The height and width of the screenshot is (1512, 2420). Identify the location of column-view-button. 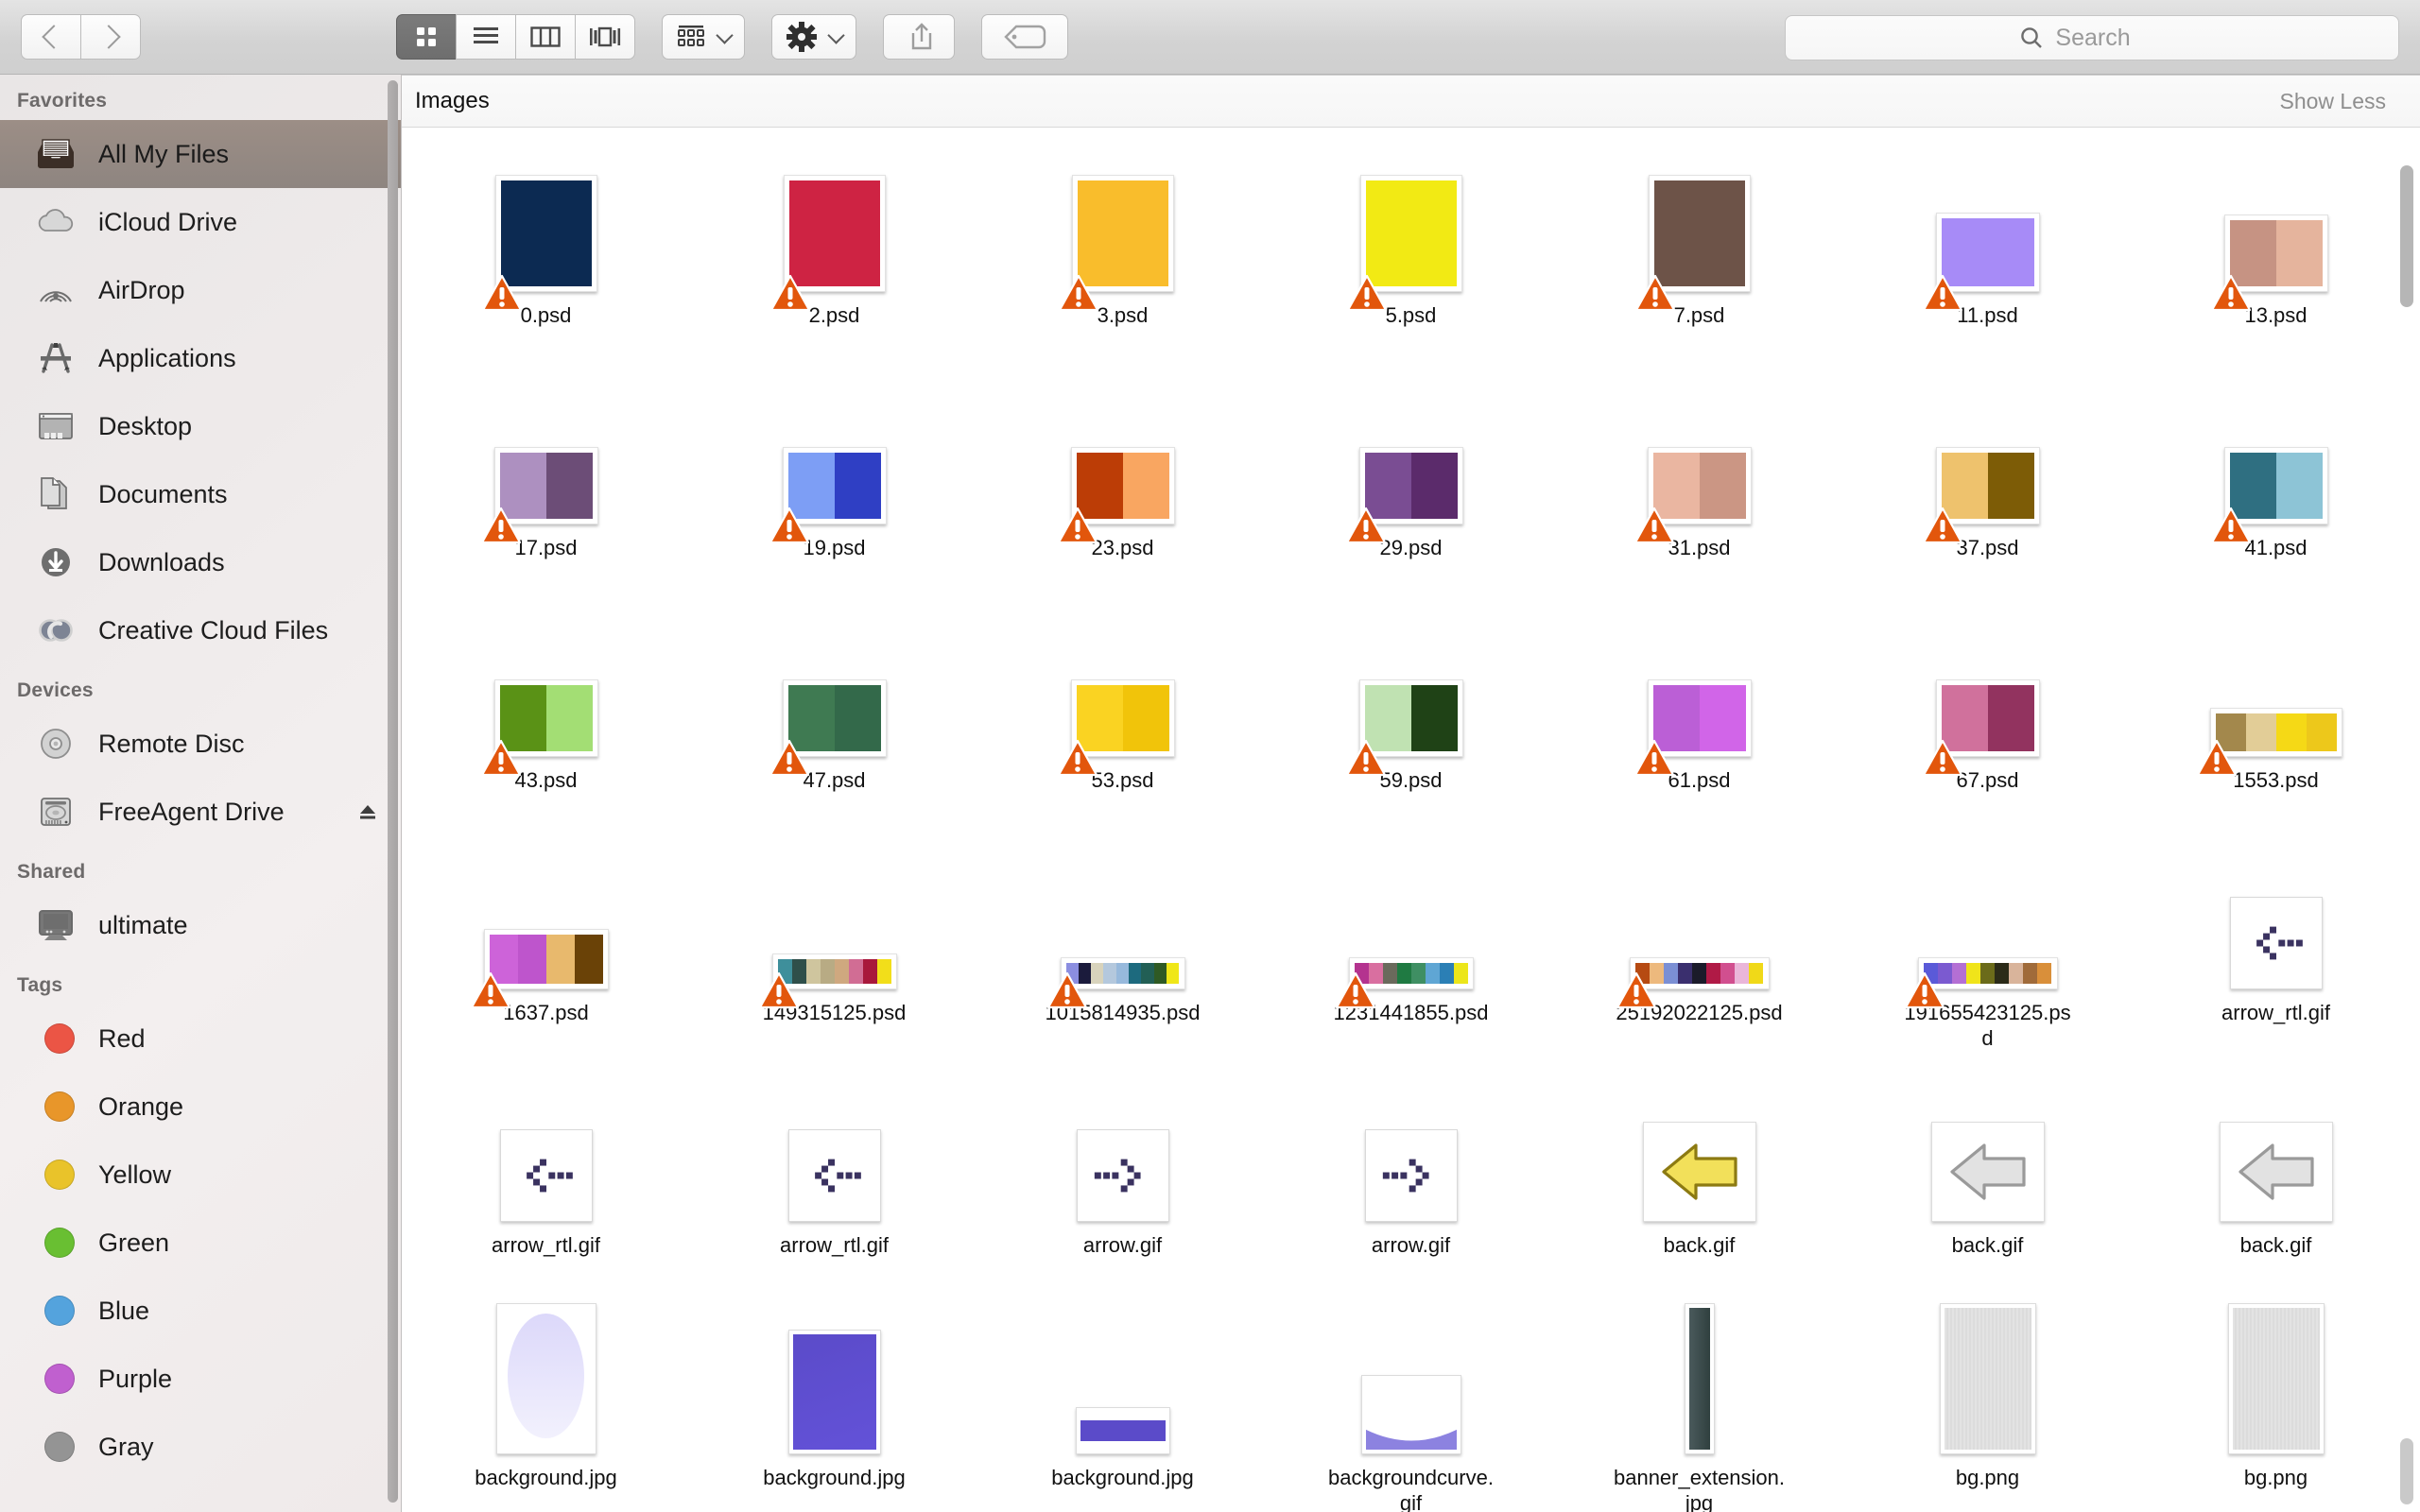
(545, 37).